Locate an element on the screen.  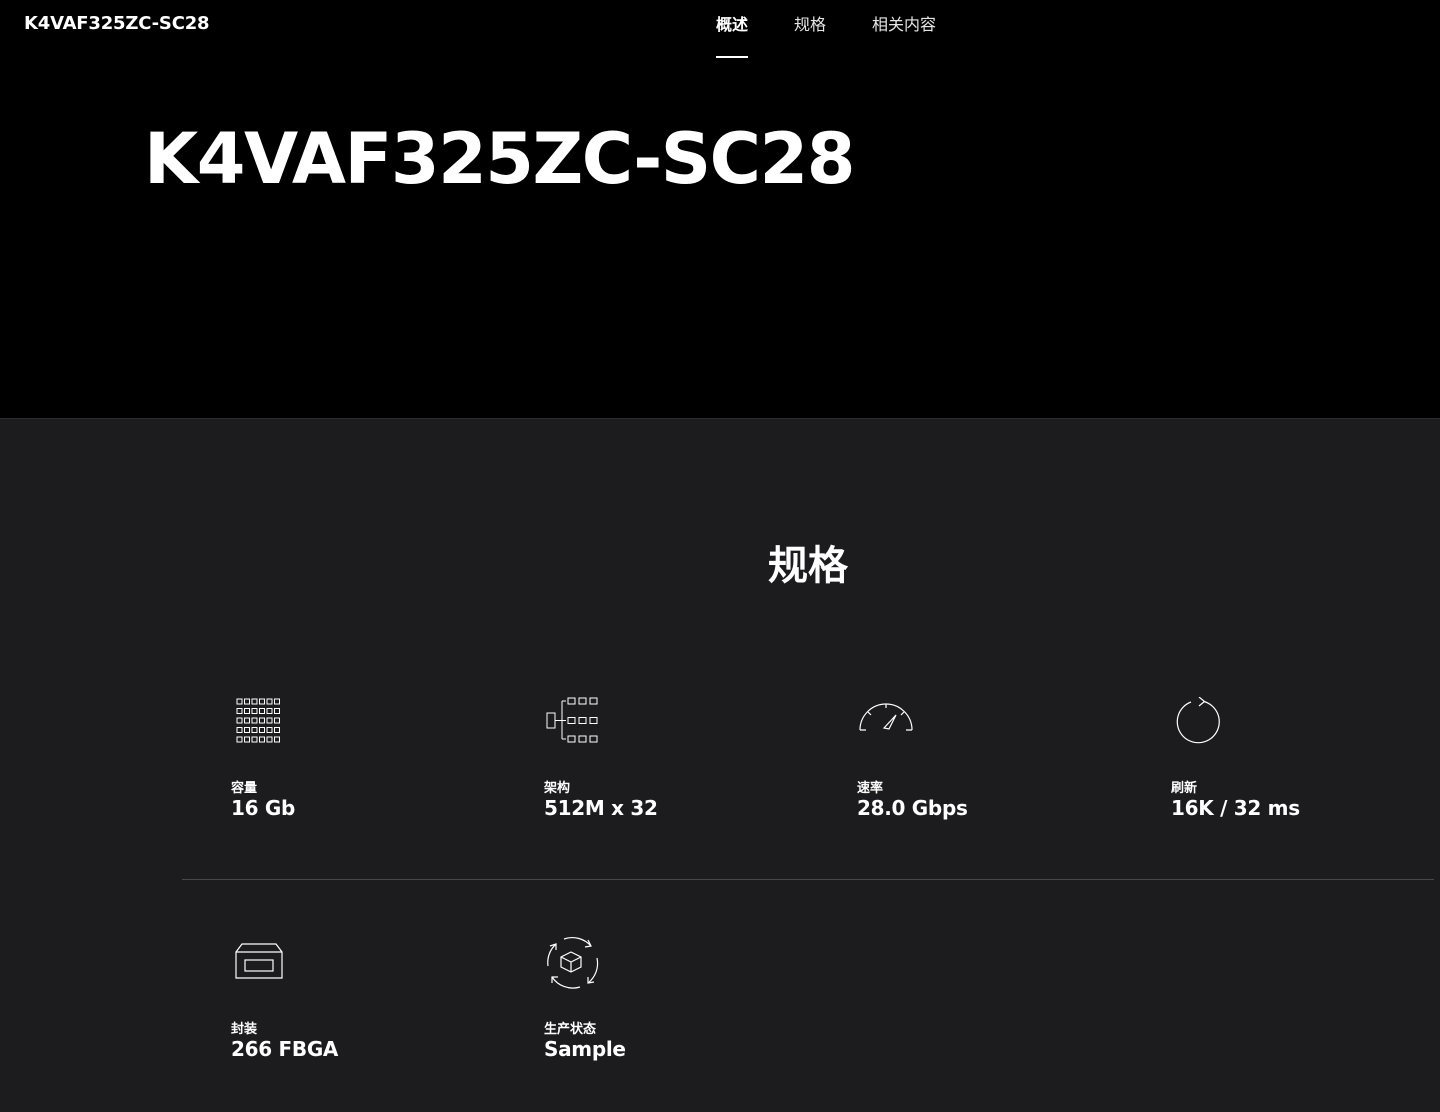
spec-label: 容量 is located at coordinates (244, 788).